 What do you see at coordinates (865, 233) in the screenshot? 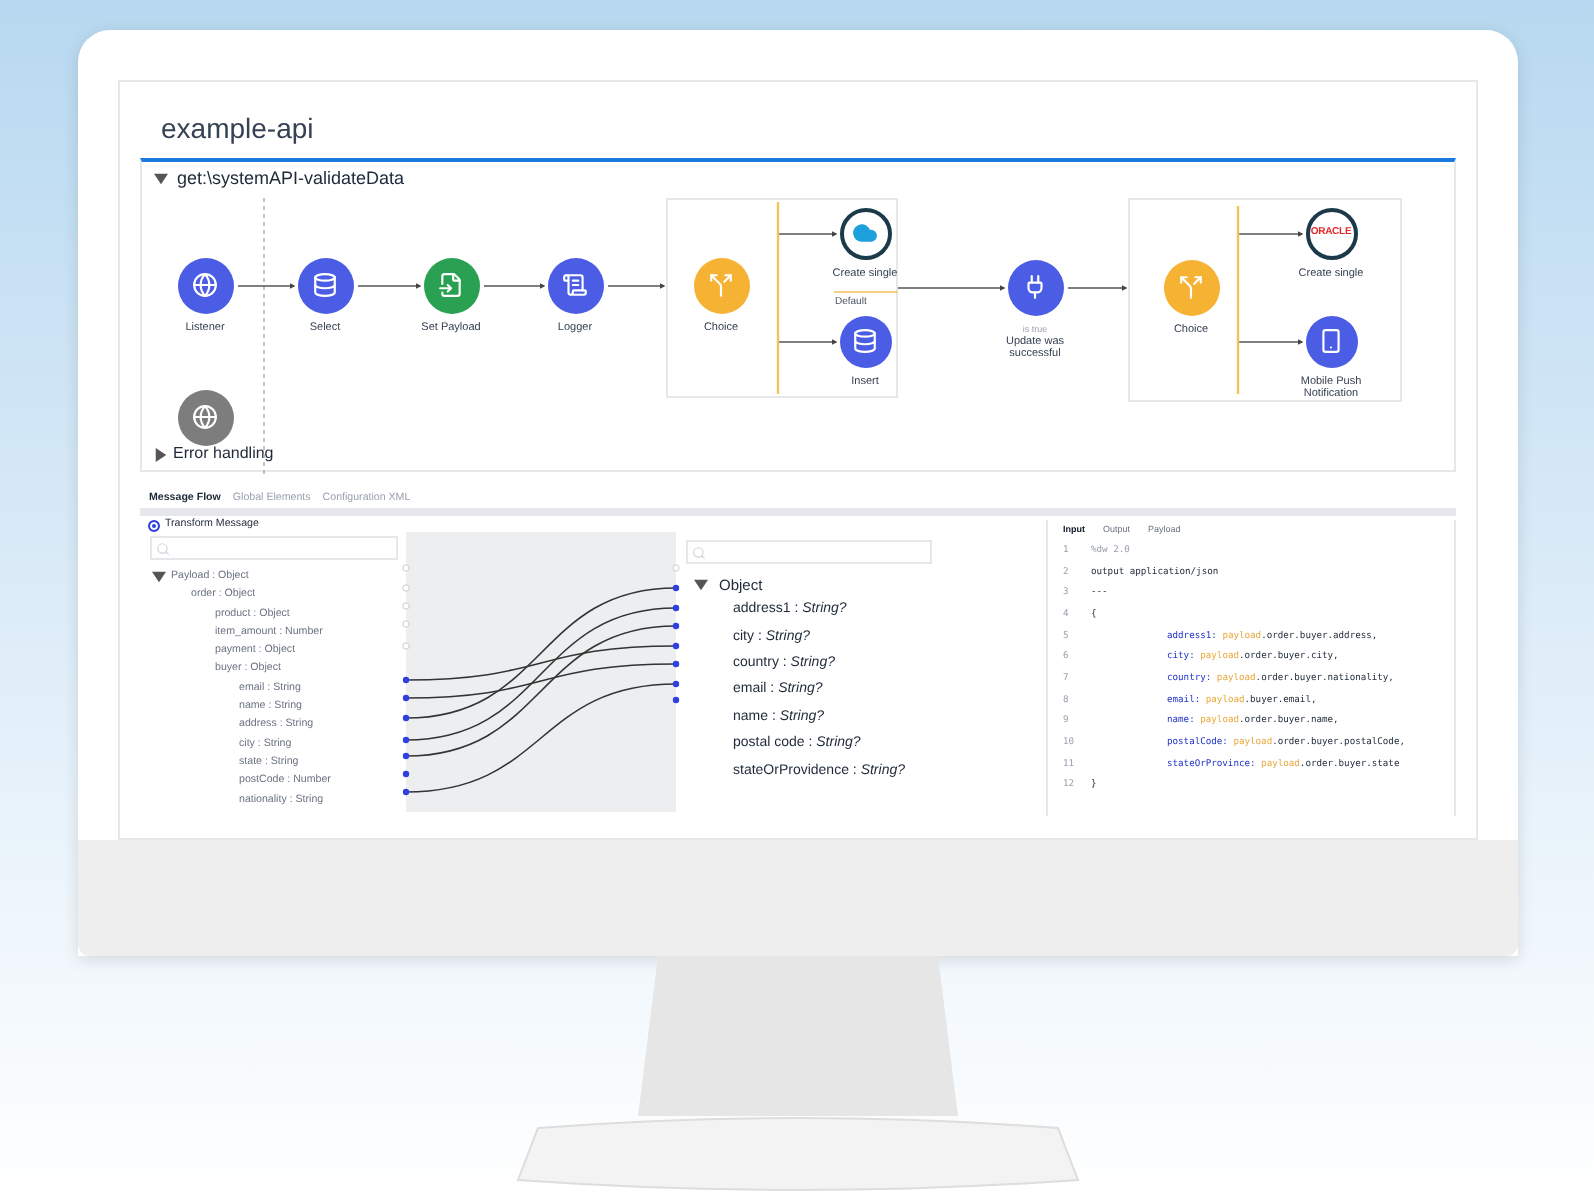
I see `cloud-icon` at bounding box center [865, 233].